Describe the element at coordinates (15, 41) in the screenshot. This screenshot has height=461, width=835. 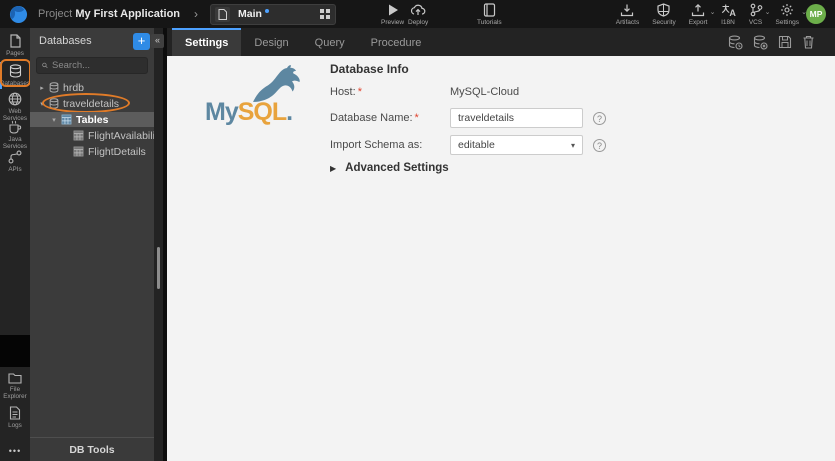
I see `page-icon` at that location.